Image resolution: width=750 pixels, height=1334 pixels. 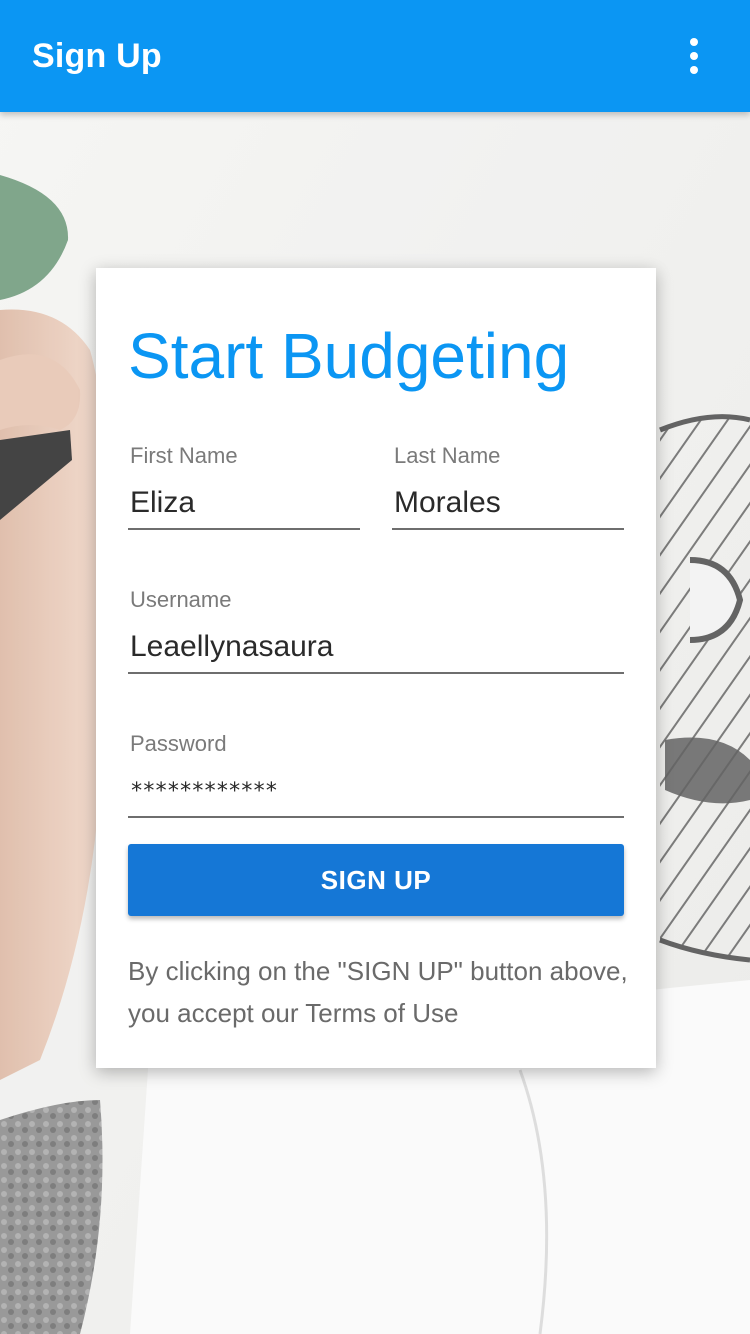 What do you see at coordinates (376, 648) in the screenshot?
I see `username-input` at bounding box center [376, 648].